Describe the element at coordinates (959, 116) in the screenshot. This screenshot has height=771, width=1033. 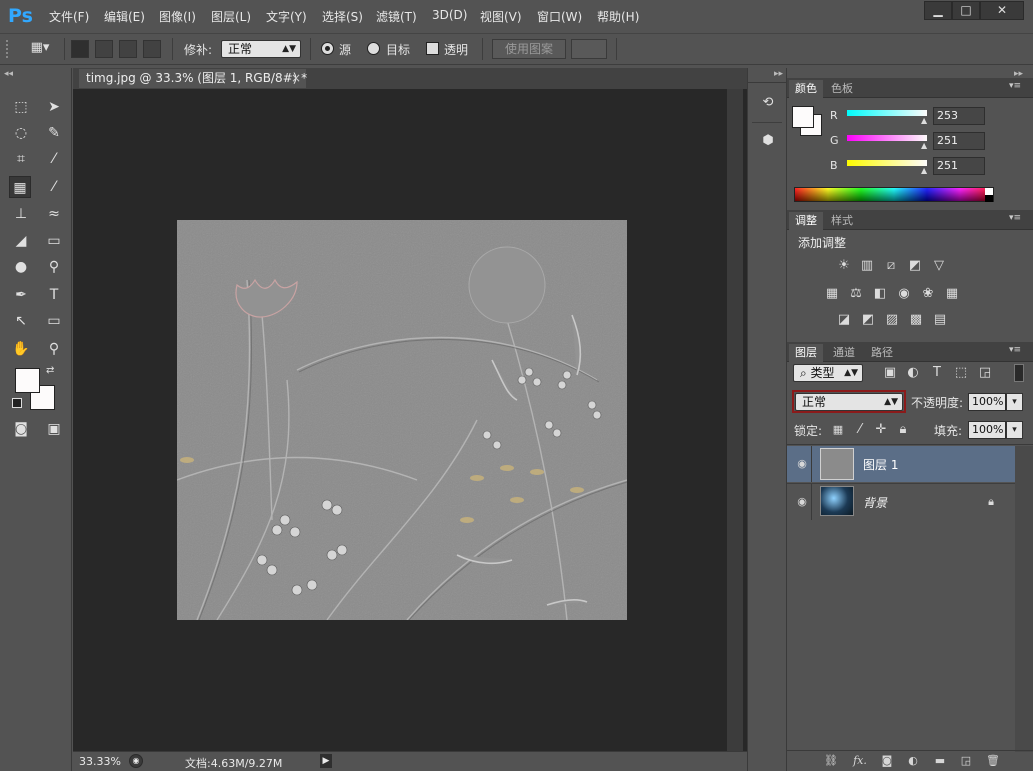
I see `r-field: 253` at that location.